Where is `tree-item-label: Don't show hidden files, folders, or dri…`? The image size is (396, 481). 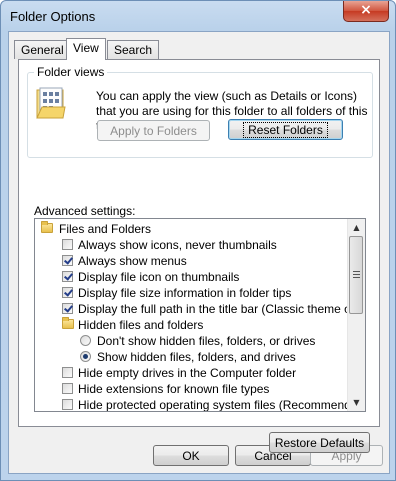
tree-item-label: Don't show hidden files, folders, or dri… is located at coordinates (206, 341).